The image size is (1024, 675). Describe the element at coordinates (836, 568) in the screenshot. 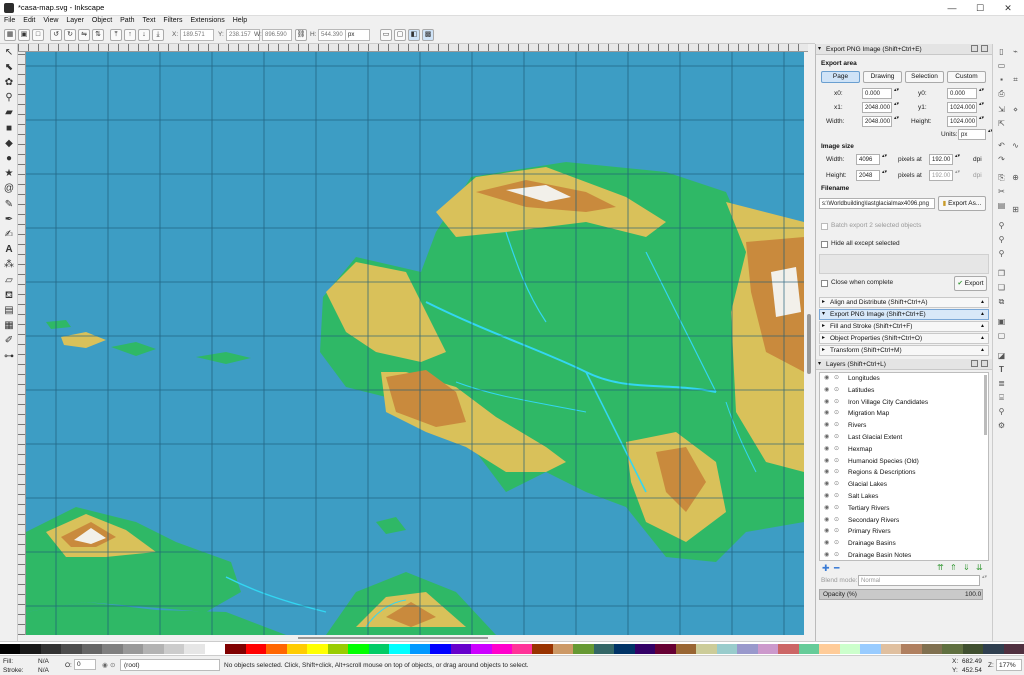

I see `remove-layer-icon: ━` at that location.